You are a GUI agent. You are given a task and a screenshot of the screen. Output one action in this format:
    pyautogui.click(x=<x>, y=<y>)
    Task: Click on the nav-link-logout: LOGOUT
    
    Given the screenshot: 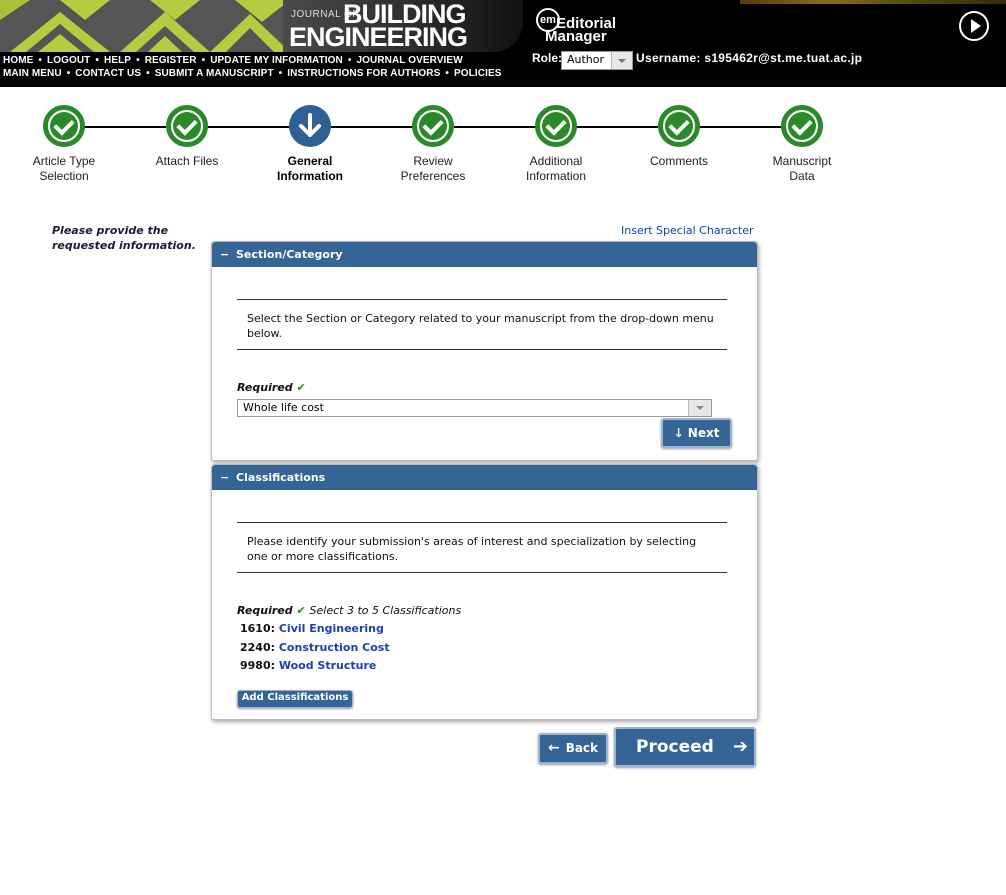 What is the action you would take?
    pyautogui.click(x=68, y=60)
    